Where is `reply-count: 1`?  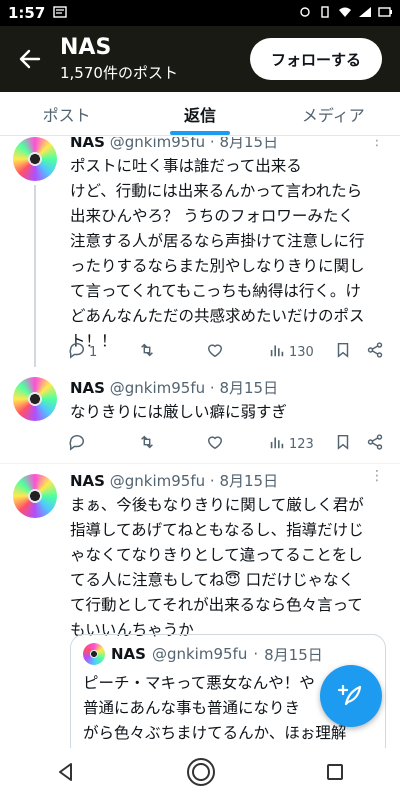 reply-count: 1 is located at coordinates (93, 352).